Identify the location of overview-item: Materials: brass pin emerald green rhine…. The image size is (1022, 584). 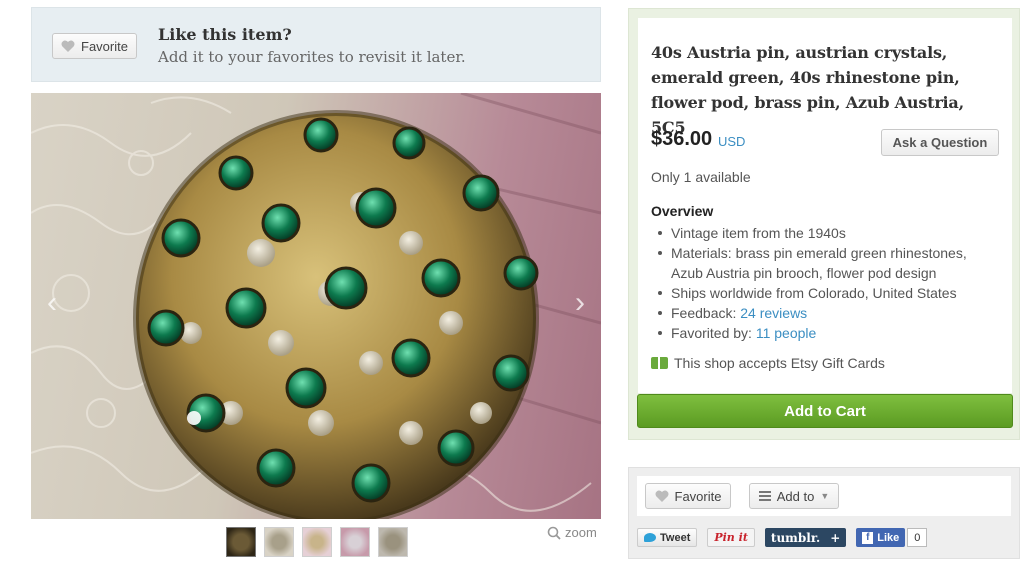
(826, 263).